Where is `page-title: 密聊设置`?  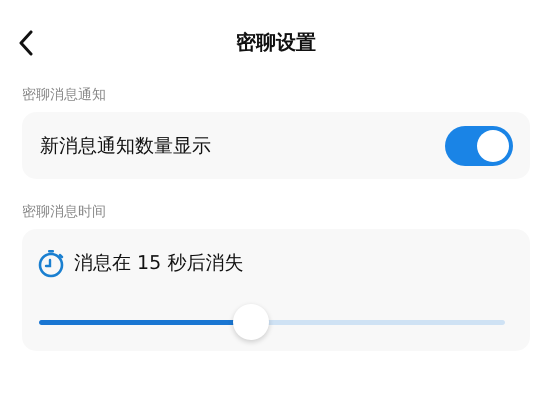
page-title: 密聊设置 is located at coordinates (276, 42).